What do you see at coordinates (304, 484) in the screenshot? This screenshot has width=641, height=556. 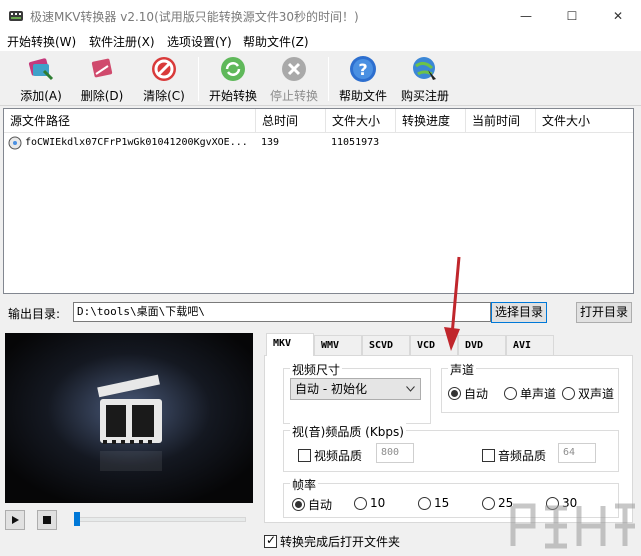 I see `framerate-title: 帧率` at bounding box center [304, 484].